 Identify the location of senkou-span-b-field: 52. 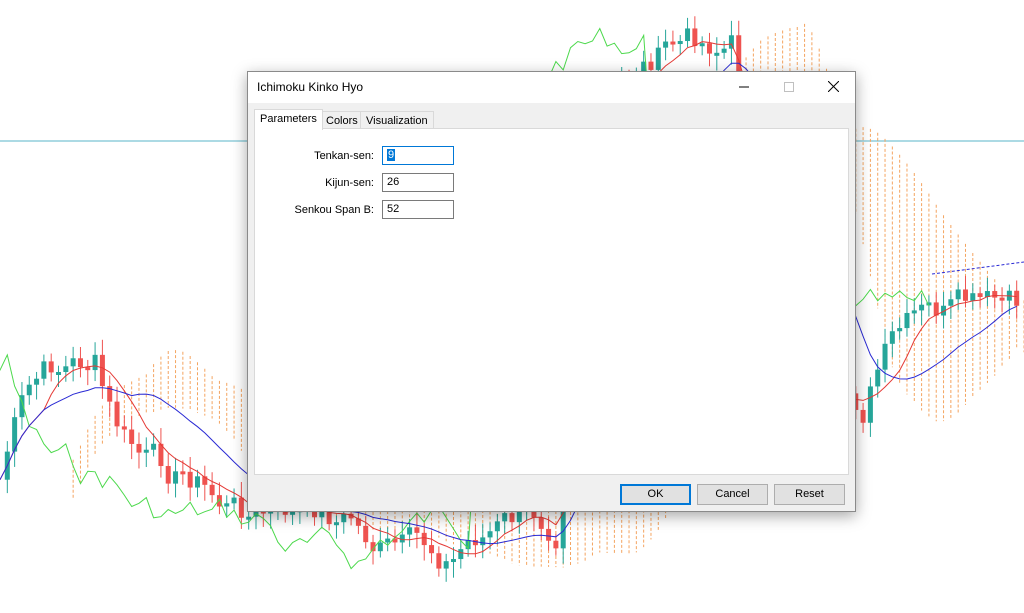
(418, 209).